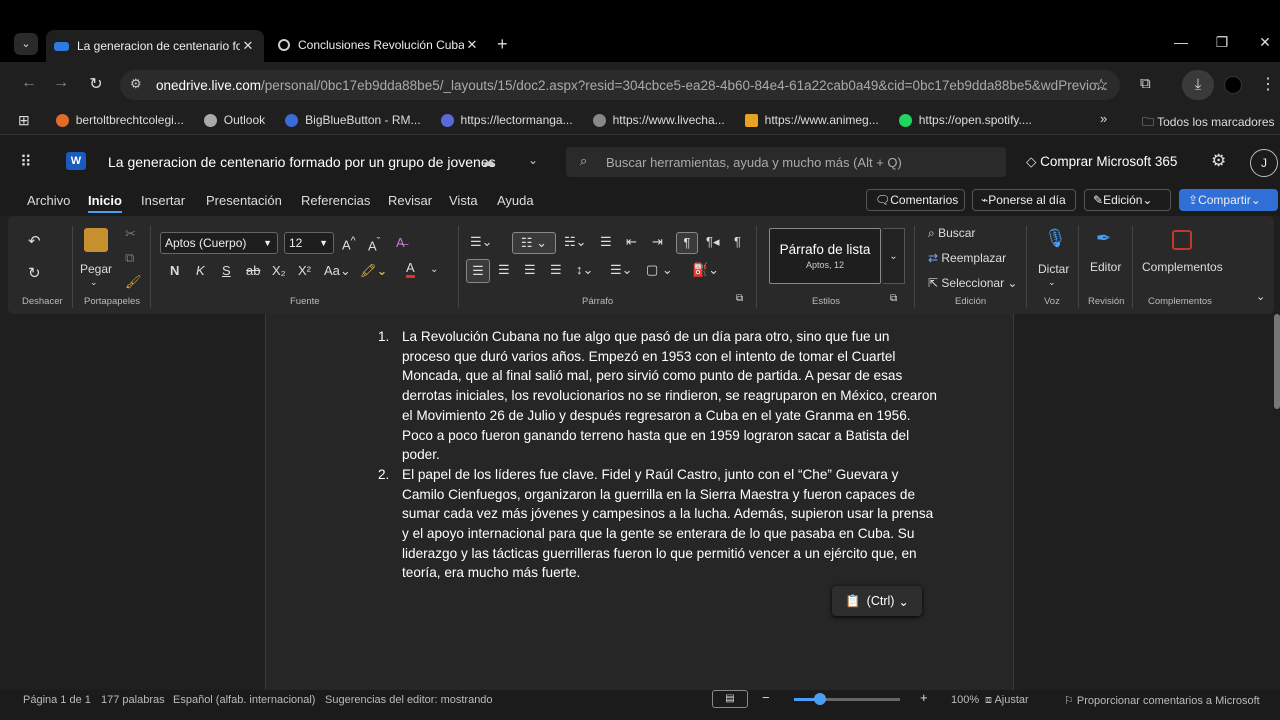  I want to click on share-button: ⇪ Compartir ⌄, so click(1228, 200).